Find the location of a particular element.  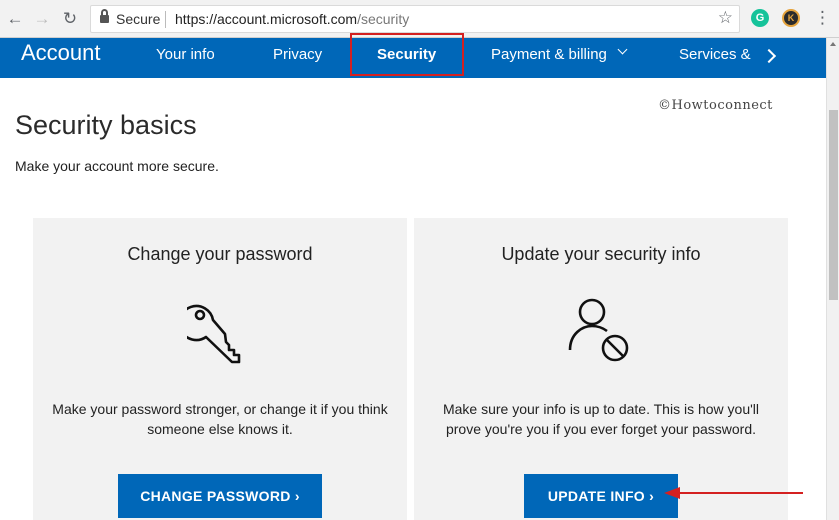

update-info-button: UPDATE INFO › is located at coordinates (601, 496).